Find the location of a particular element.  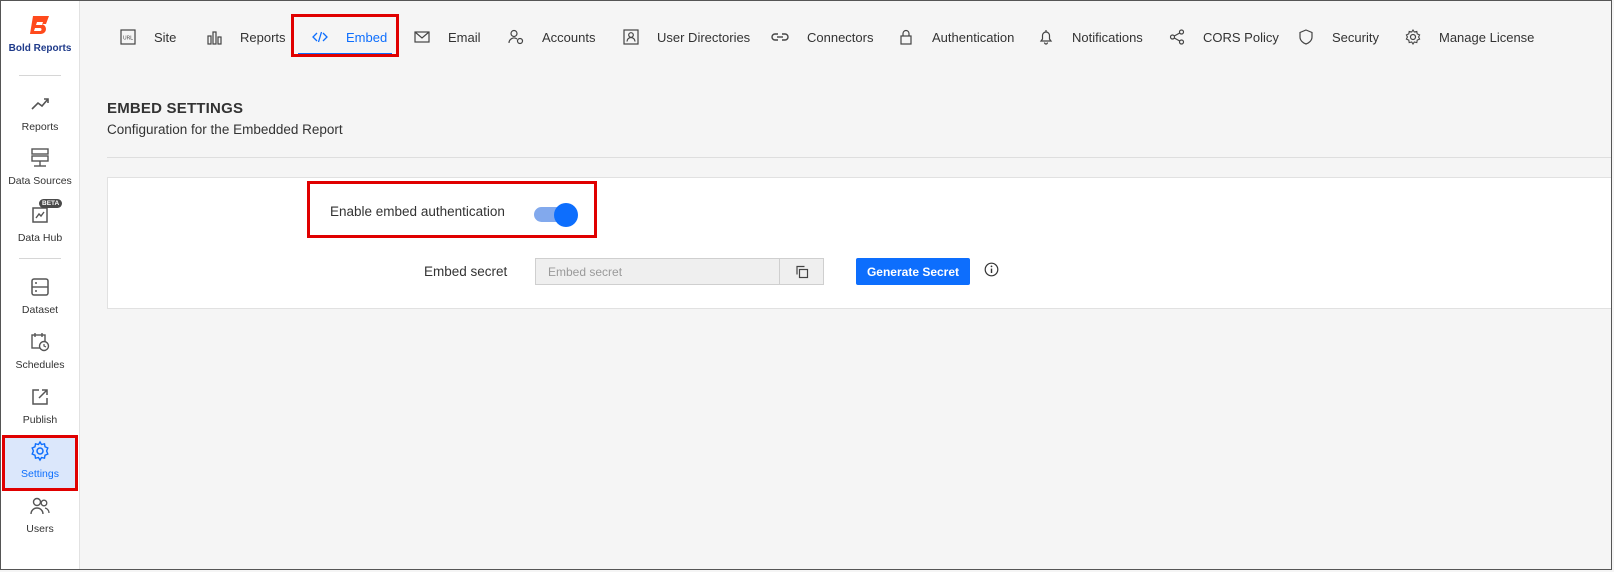

users-icon is located at coordinates (40, 506).